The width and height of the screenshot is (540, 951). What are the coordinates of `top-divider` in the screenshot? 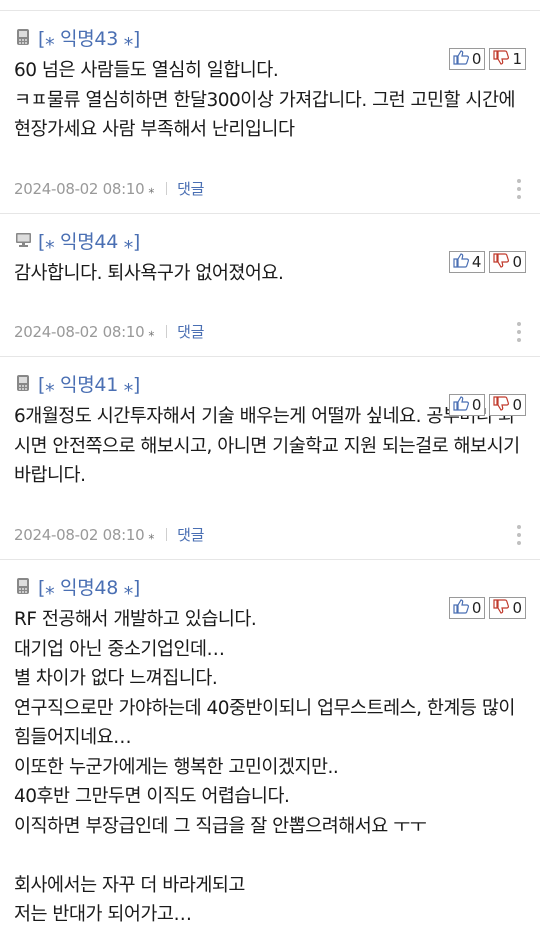 It's located at (270, 5).